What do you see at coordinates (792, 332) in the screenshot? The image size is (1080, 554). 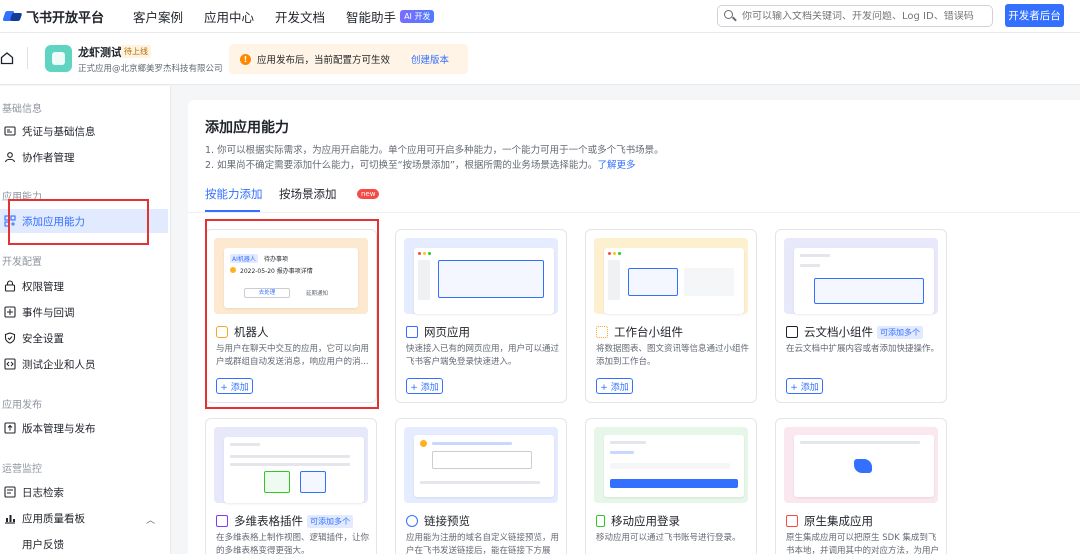 I see `doc-widget-icon` at bounding box center [792, 332].